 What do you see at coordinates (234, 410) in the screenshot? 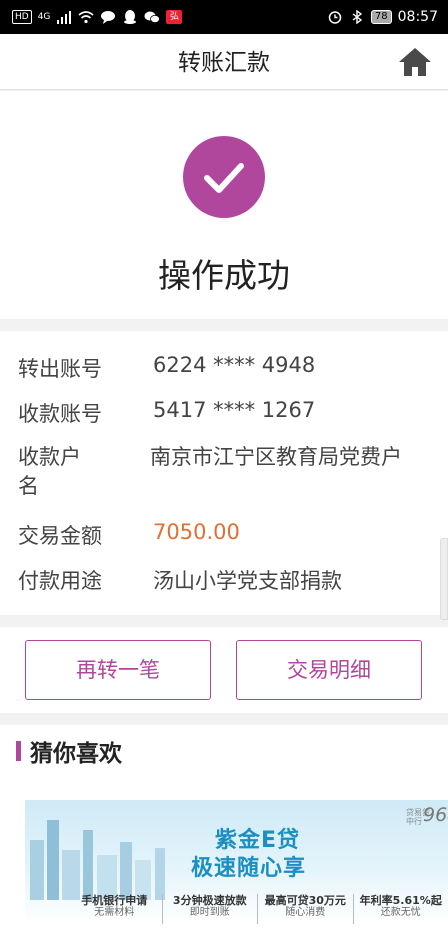
I see `detail-value: 5417 **** 1267` at bounding box center [234, 410].